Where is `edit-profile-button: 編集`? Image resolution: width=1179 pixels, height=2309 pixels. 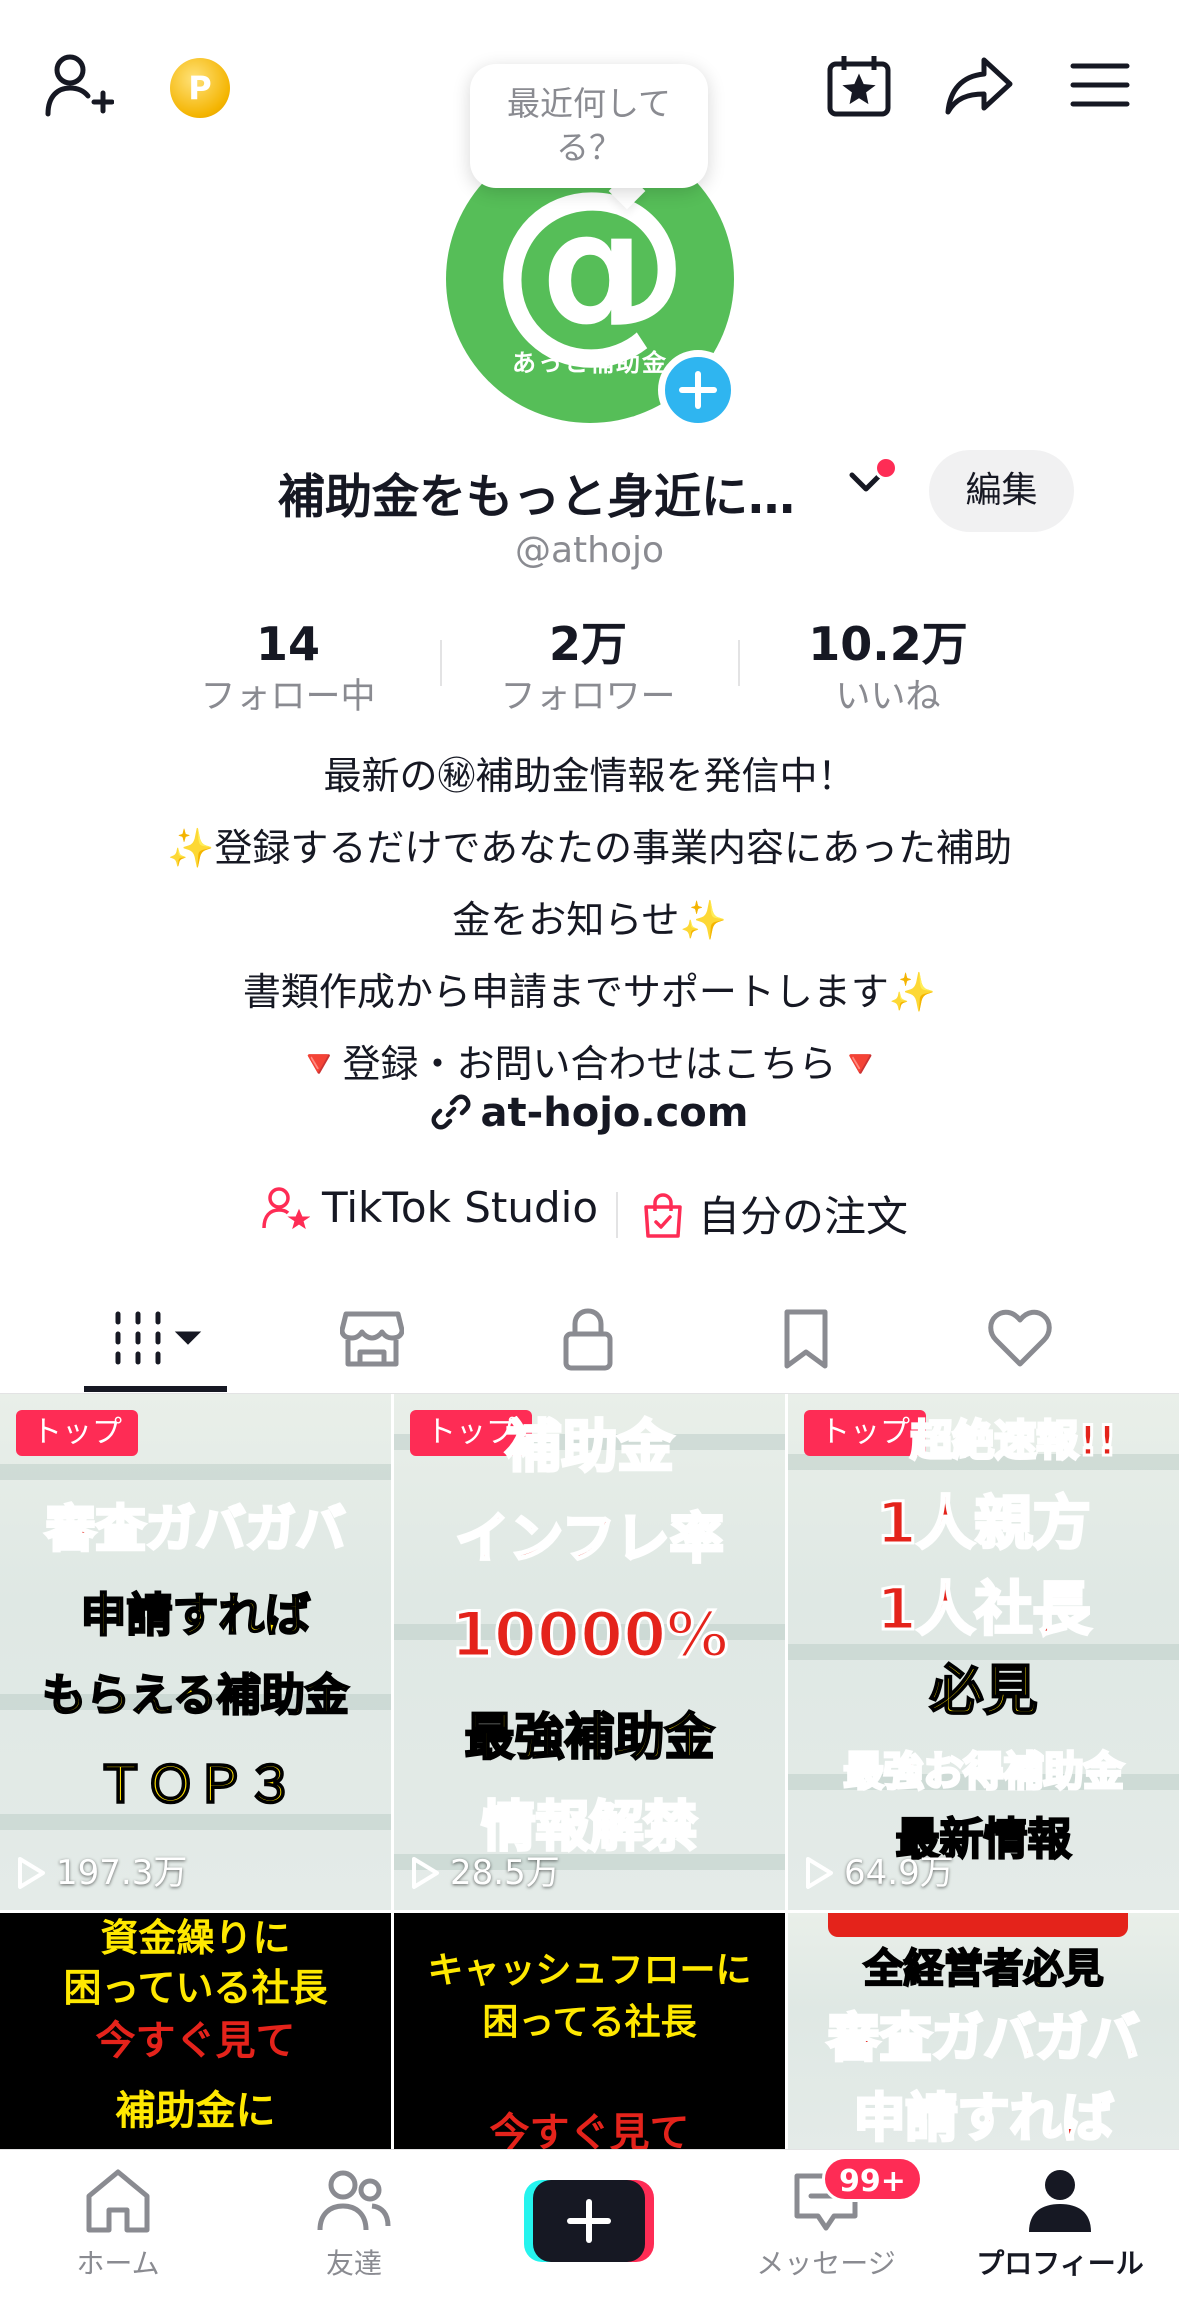 edit-profile-button: 編集 is located at coordinates (1001, 491).